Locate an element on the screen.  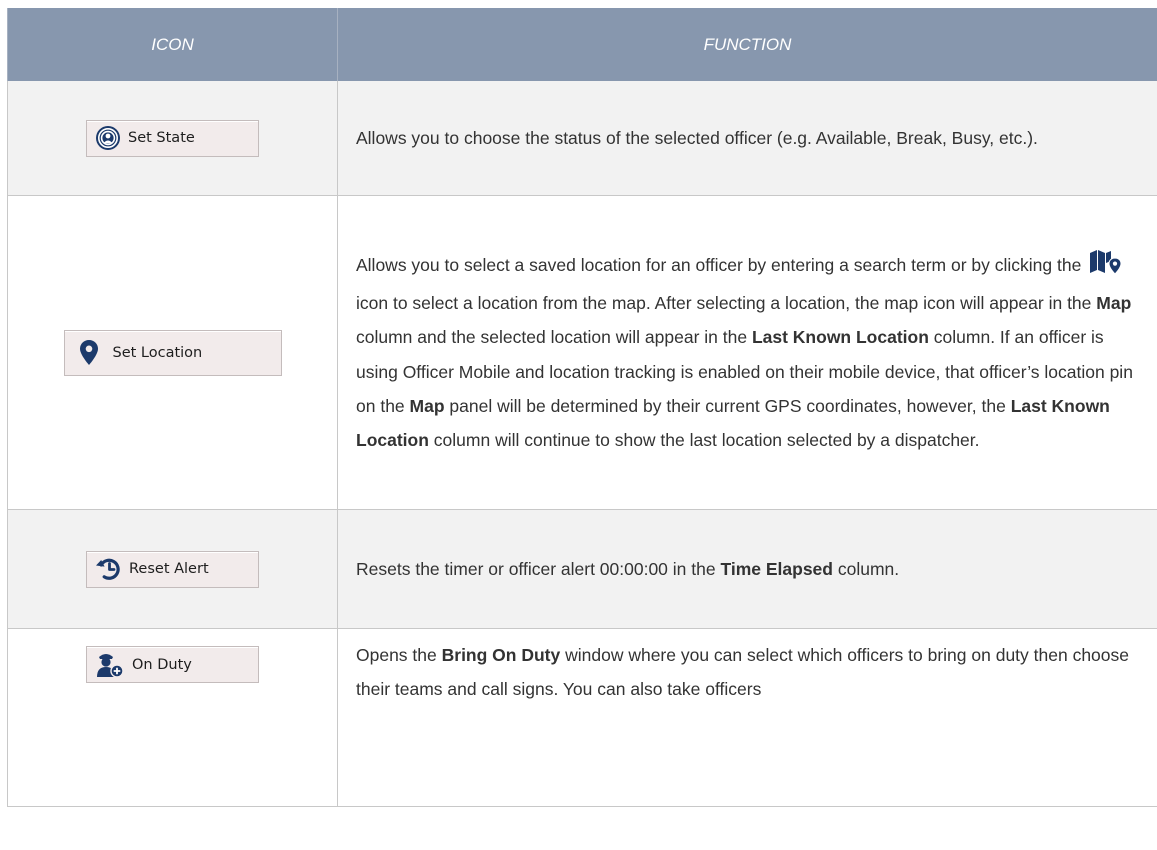
icon-cell: Set Location is located at coordinates (172, 352).